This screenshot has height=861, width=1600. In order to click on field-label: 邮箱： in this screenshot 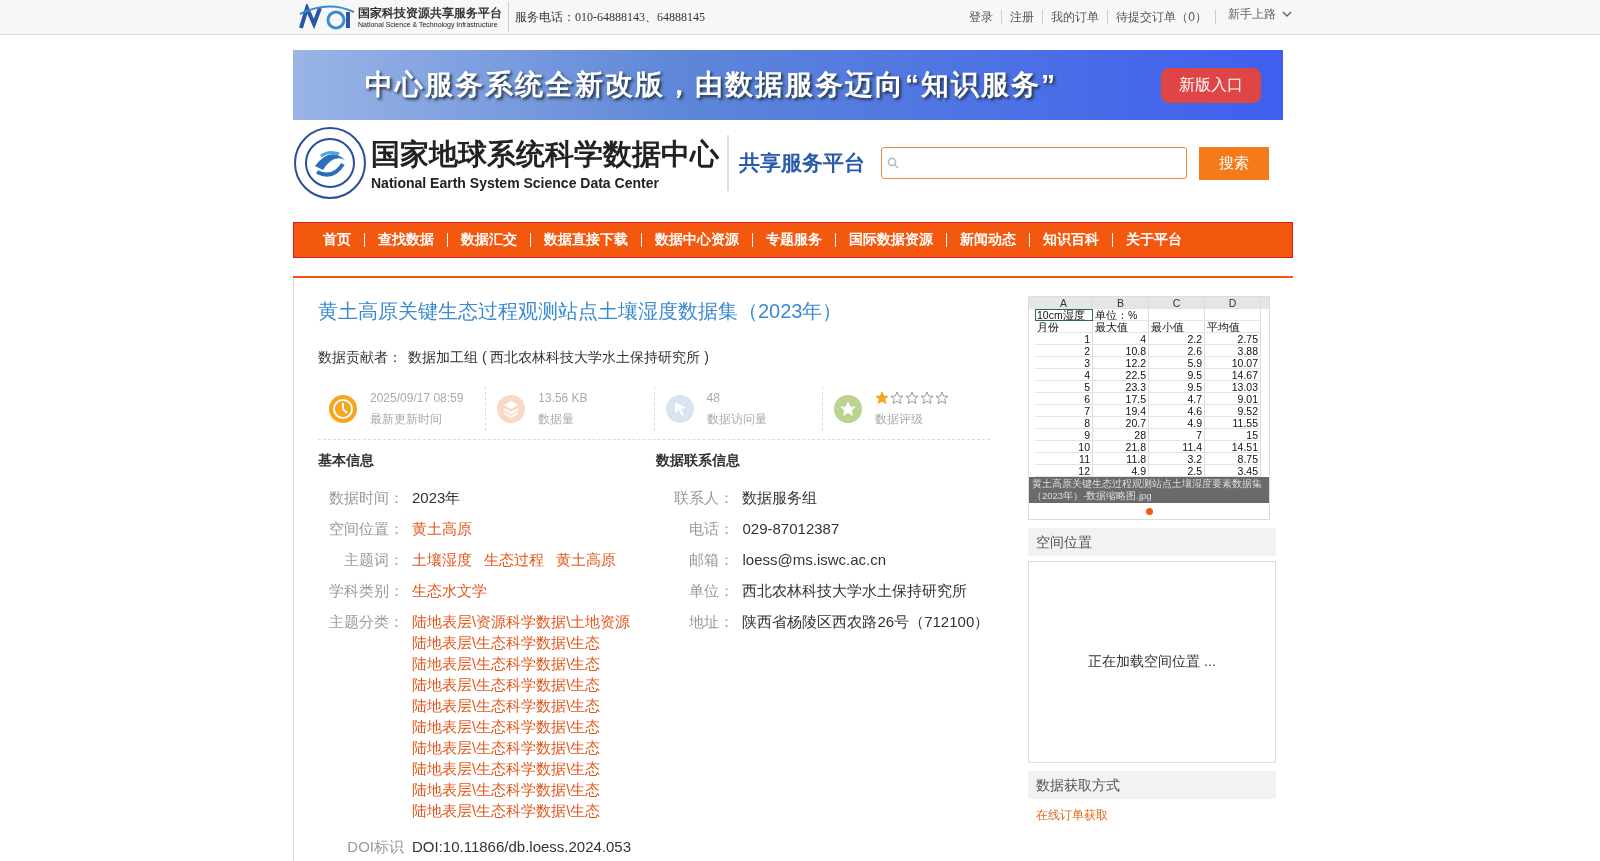, I will do `click(711, 560)`.